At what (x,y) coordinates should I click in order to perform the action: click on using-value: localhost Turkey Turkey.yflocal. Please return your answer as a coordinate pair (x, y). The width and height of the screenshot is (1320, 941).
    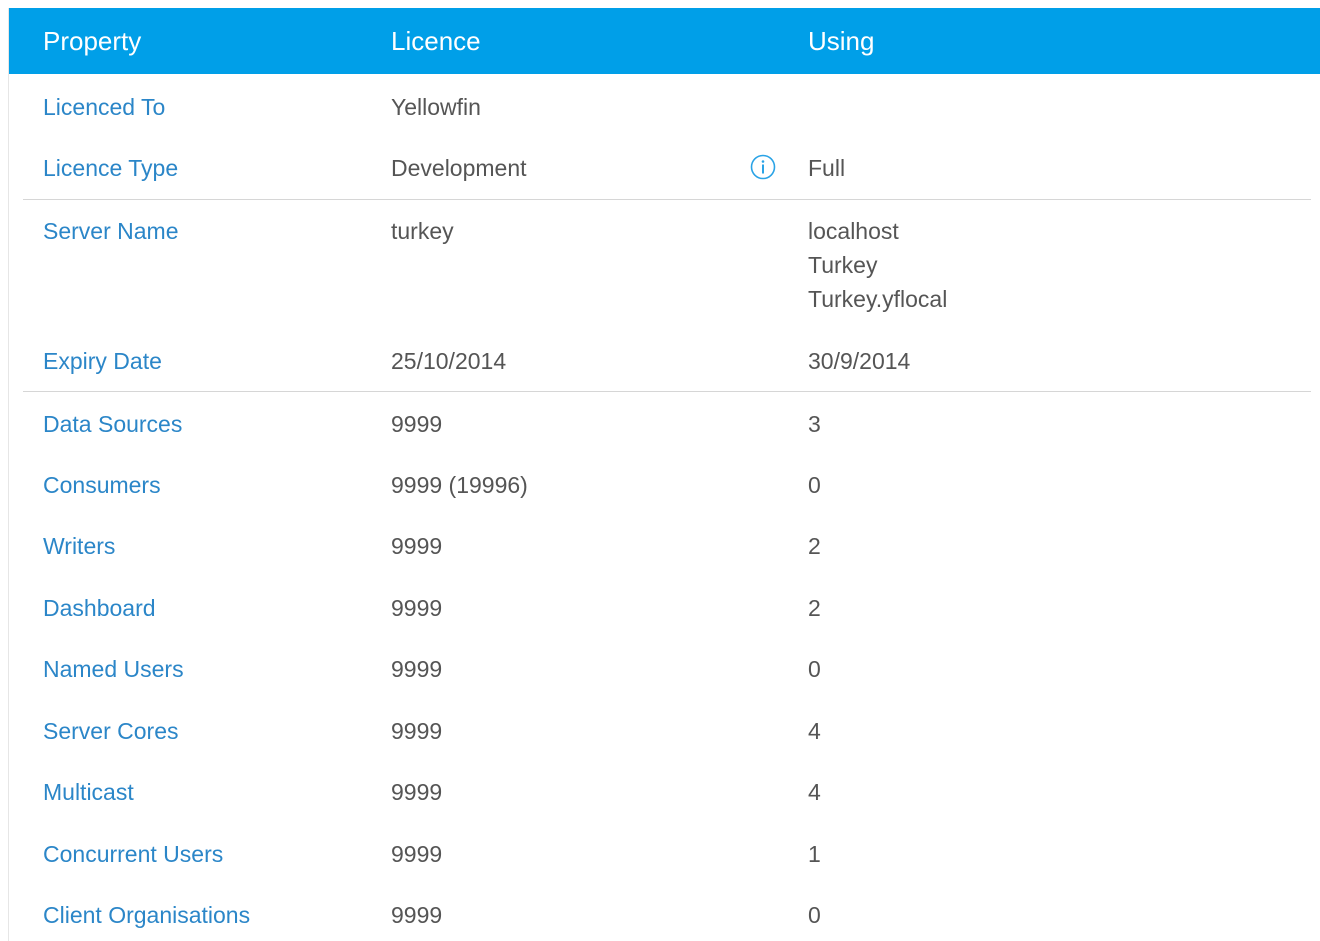
    Looking at the image, I should click on (878, 265).